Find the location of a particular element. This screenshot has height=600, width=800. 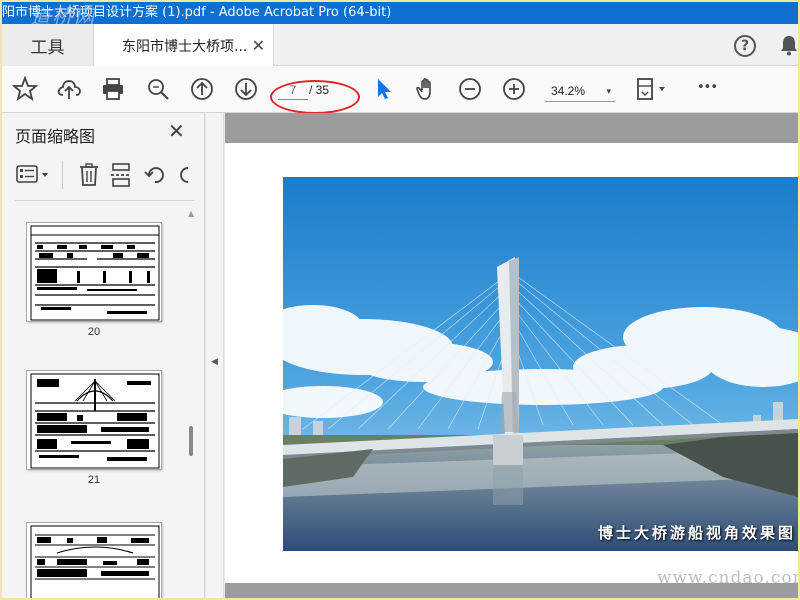

trash-icon is located at coordinates (89, 175).